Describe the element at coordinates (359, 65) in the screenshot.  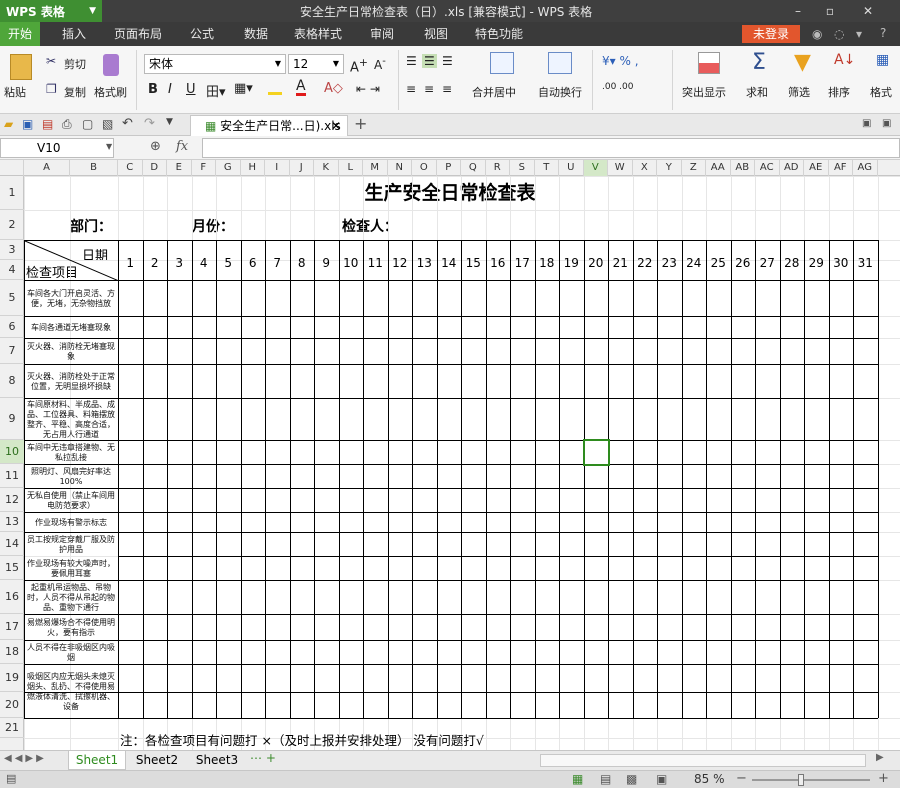
I see `grow-font-icon: A+` at that location.